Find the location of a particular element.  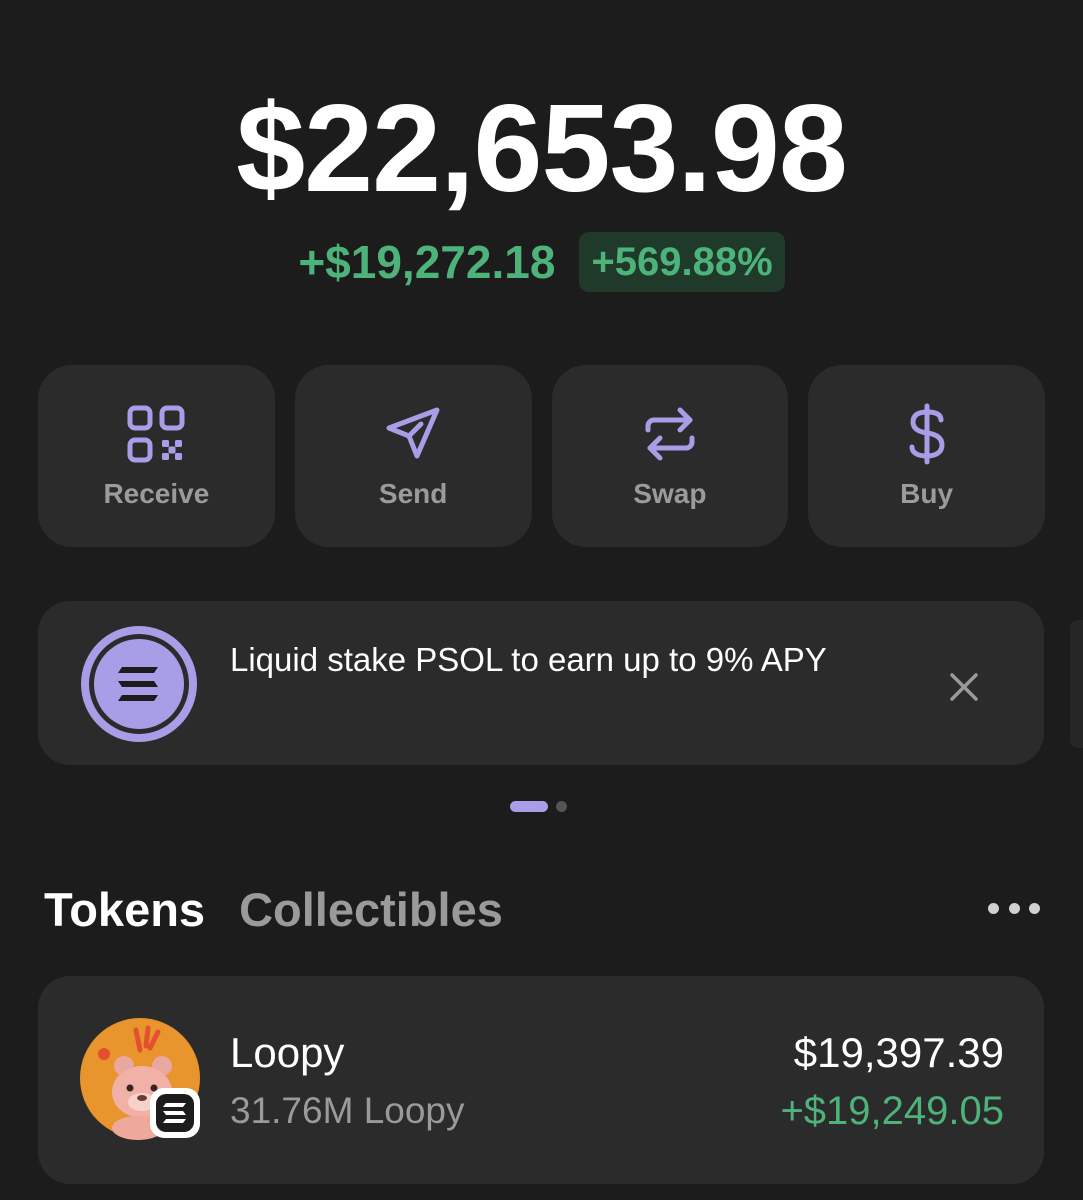

tab-tokens: Tokens is located at coordinates (124, 910).